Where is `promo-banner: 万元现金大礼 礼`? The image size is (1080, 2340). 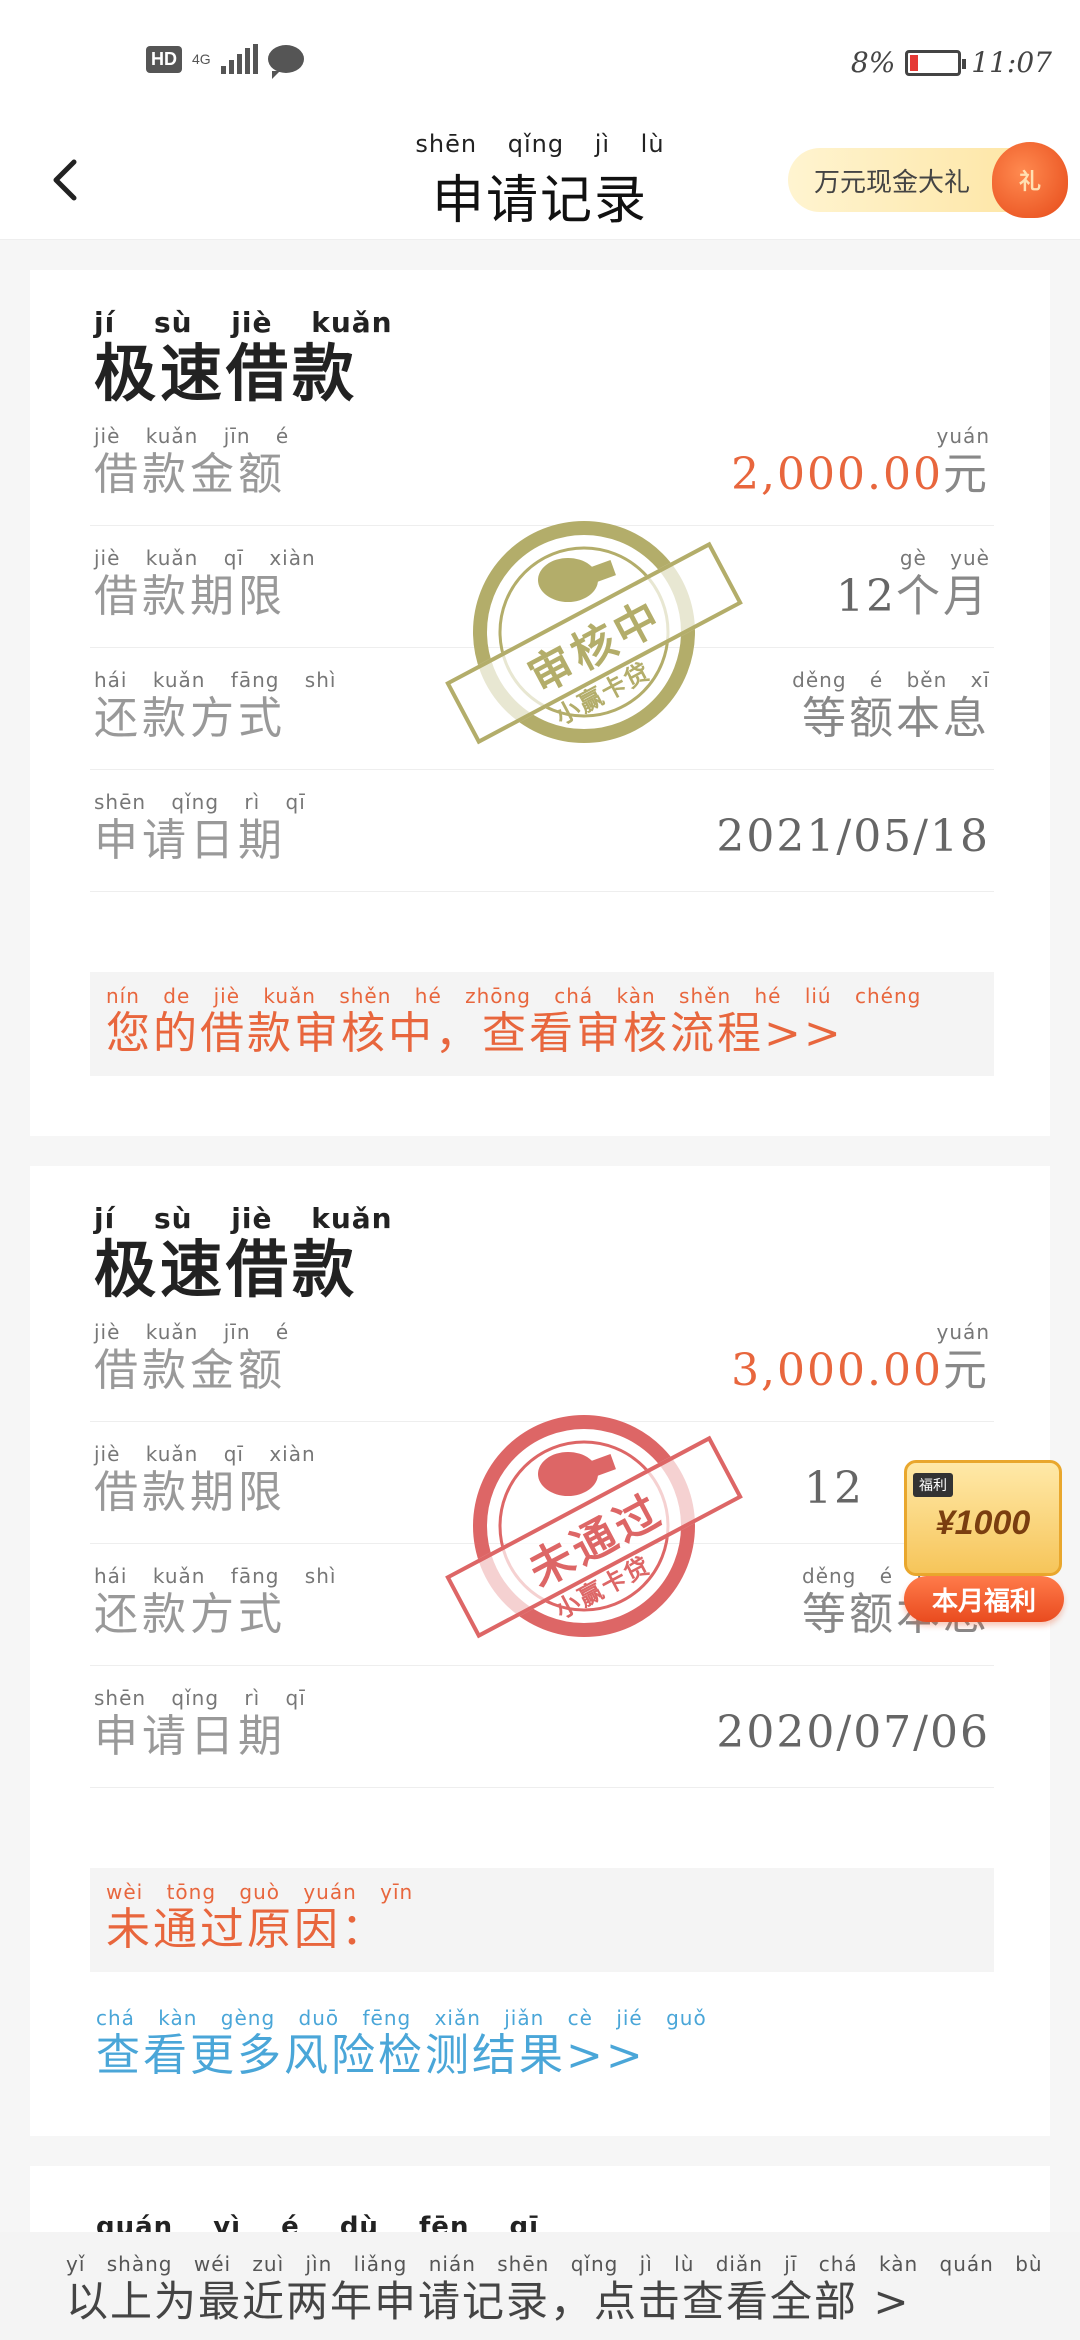 promo-banner: 万元现金大礼 礼 is located at coordinates (928, 180).